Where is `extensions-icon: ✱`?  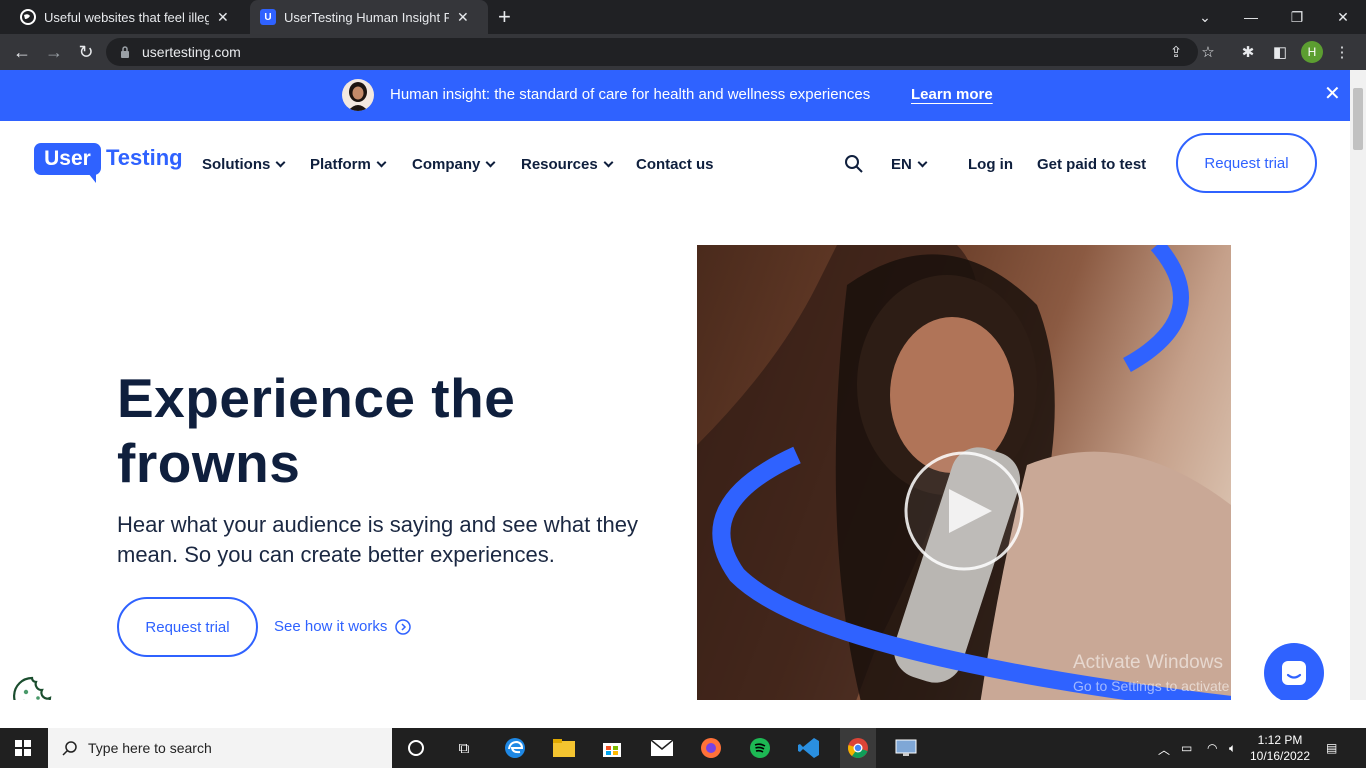 extensions-icon: ✱ is located at coordinates (1248, 52).